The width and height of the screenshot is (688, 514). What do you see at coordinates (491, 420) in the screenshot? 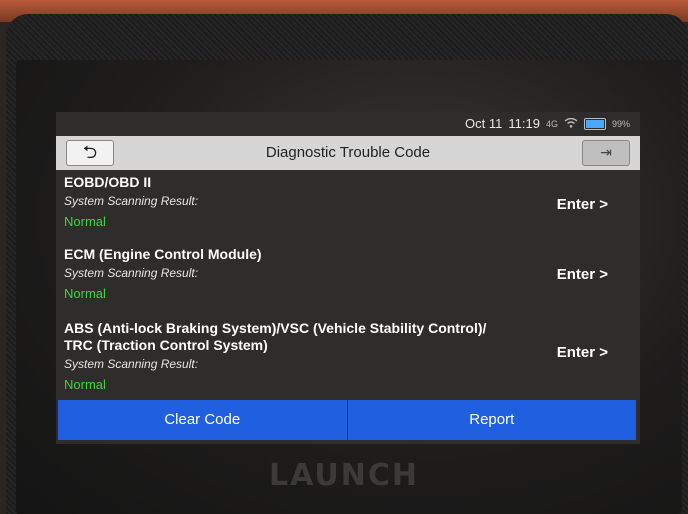
I see `report-button: Report` at bounding box center [491, 420].